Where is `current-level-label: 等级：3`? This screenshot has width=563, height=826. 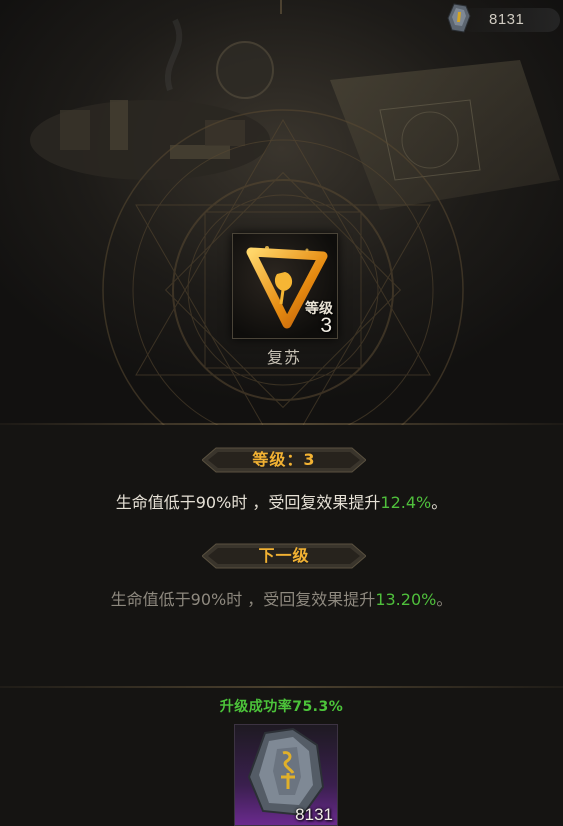
current-level-label: 等级：3 is located at coordinates (284, 459).